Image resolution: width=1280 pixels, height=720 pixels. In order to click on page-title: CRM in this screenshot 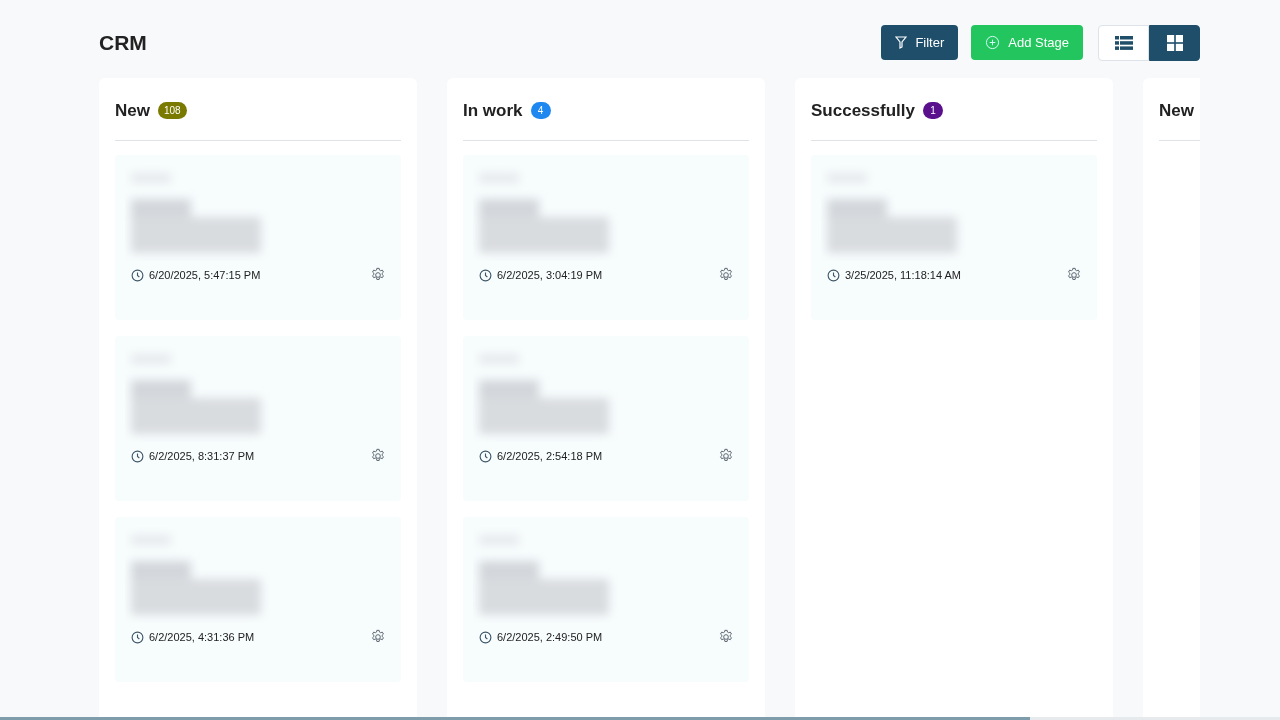, I will do `click(123, 42)`.